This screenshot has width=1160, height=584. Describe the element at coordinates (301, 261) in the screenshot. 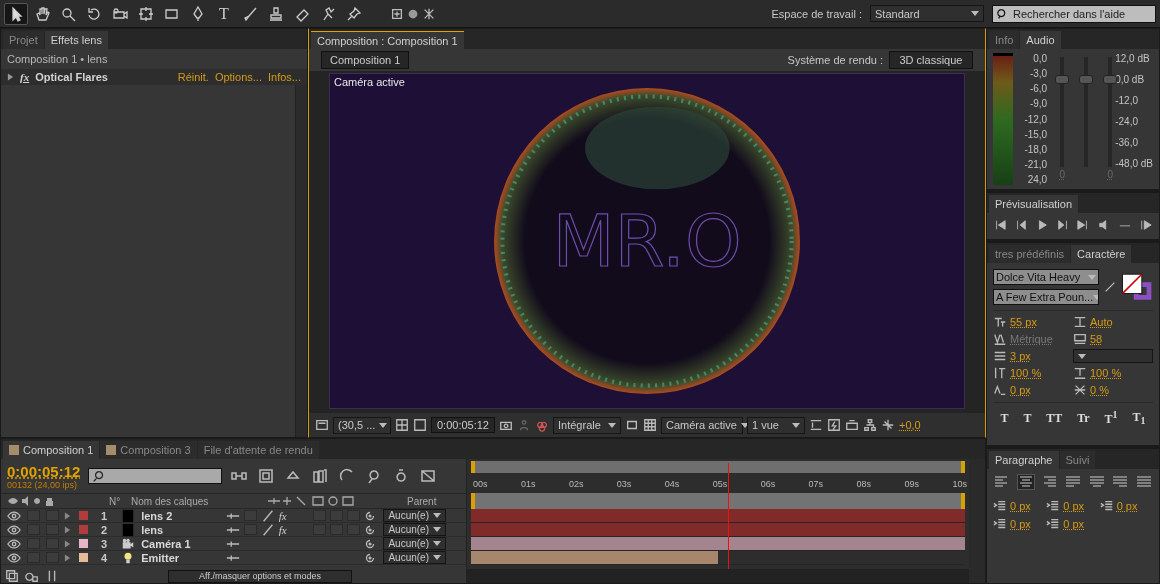

I see `scrollbar` at that location.